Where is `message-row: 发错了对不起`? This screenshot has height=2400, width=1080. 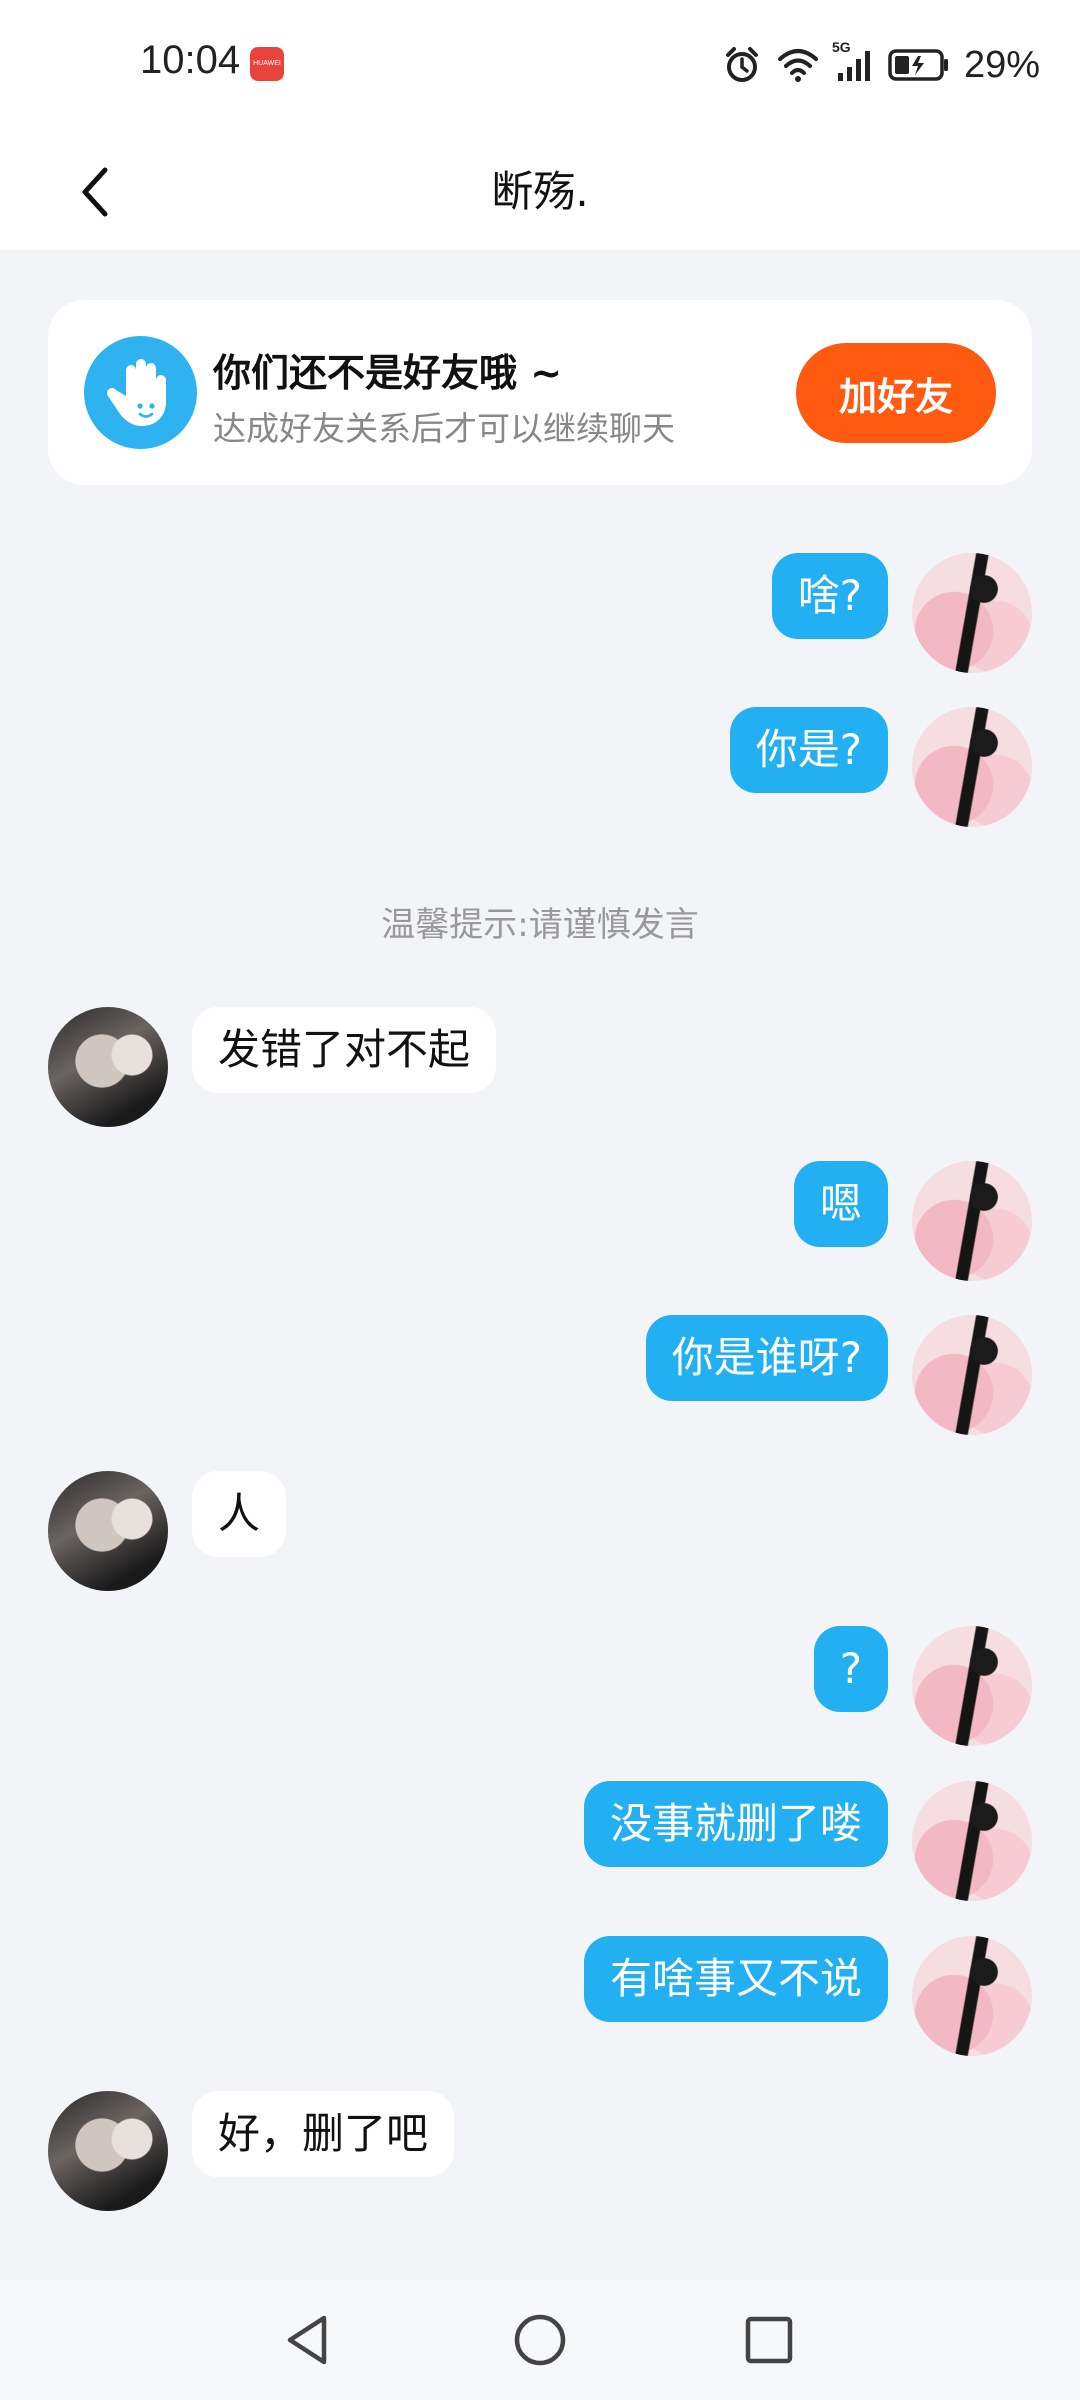 message-row: 发错了对不起 is located at coordinates (540, 1067).